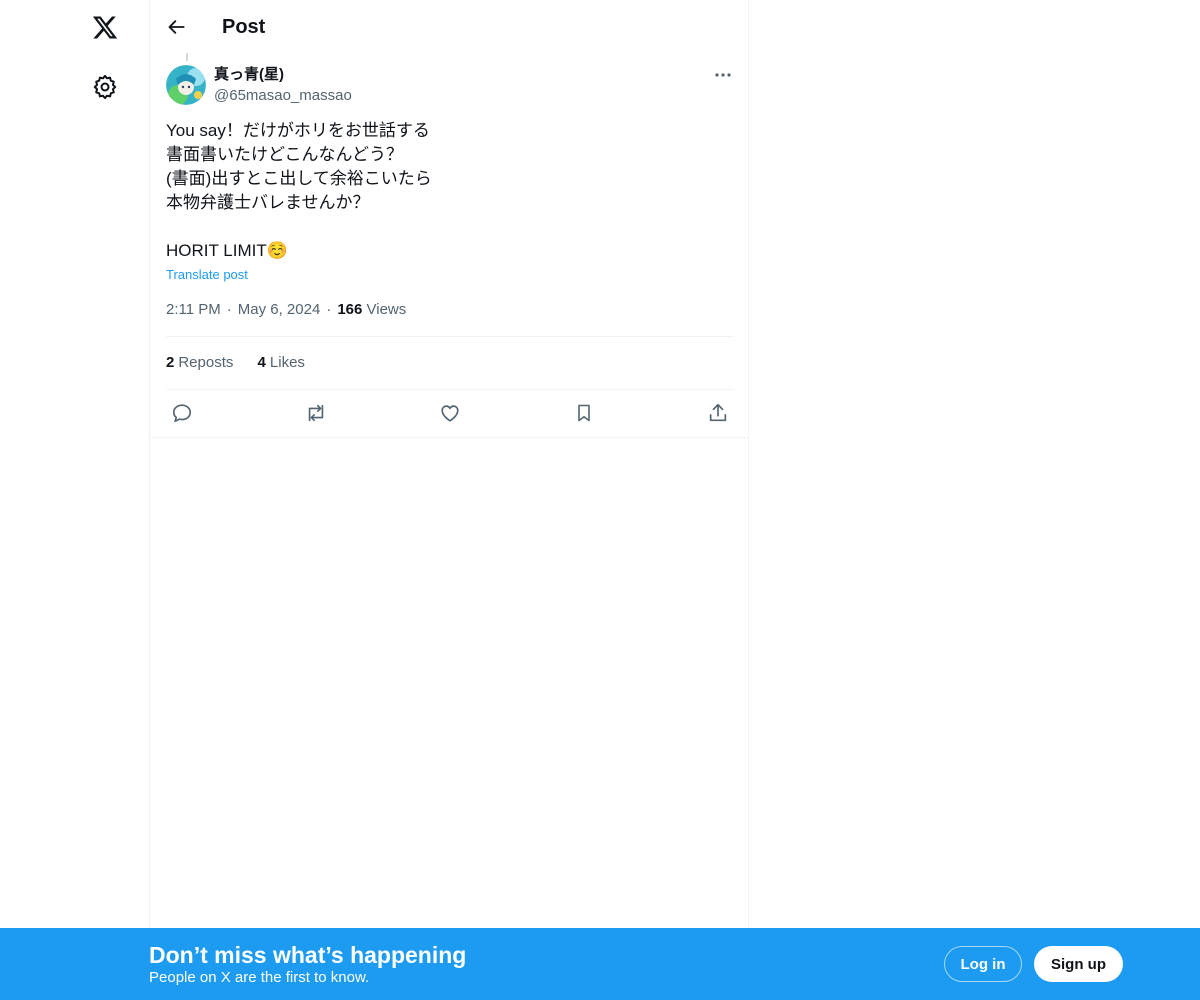 The height and width of the screenshot is (1000, 1200). I want to click on reposts-count: 2, so click(170, 362).